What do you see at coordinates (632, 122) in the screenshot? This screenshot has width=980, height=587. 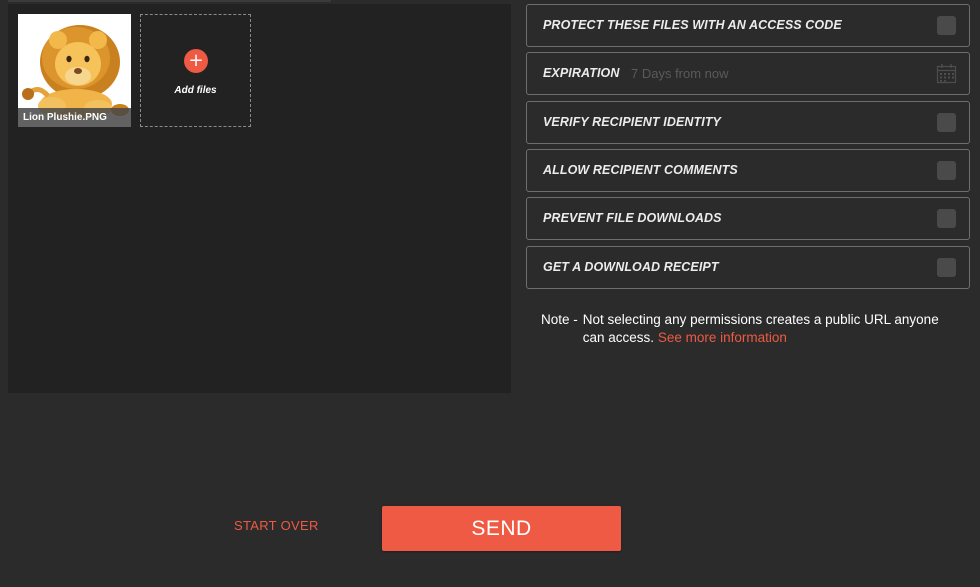 I see `verify-identity-label: VERIFY RECIPIENT IDENTITY` at bounding box center [632, 122].